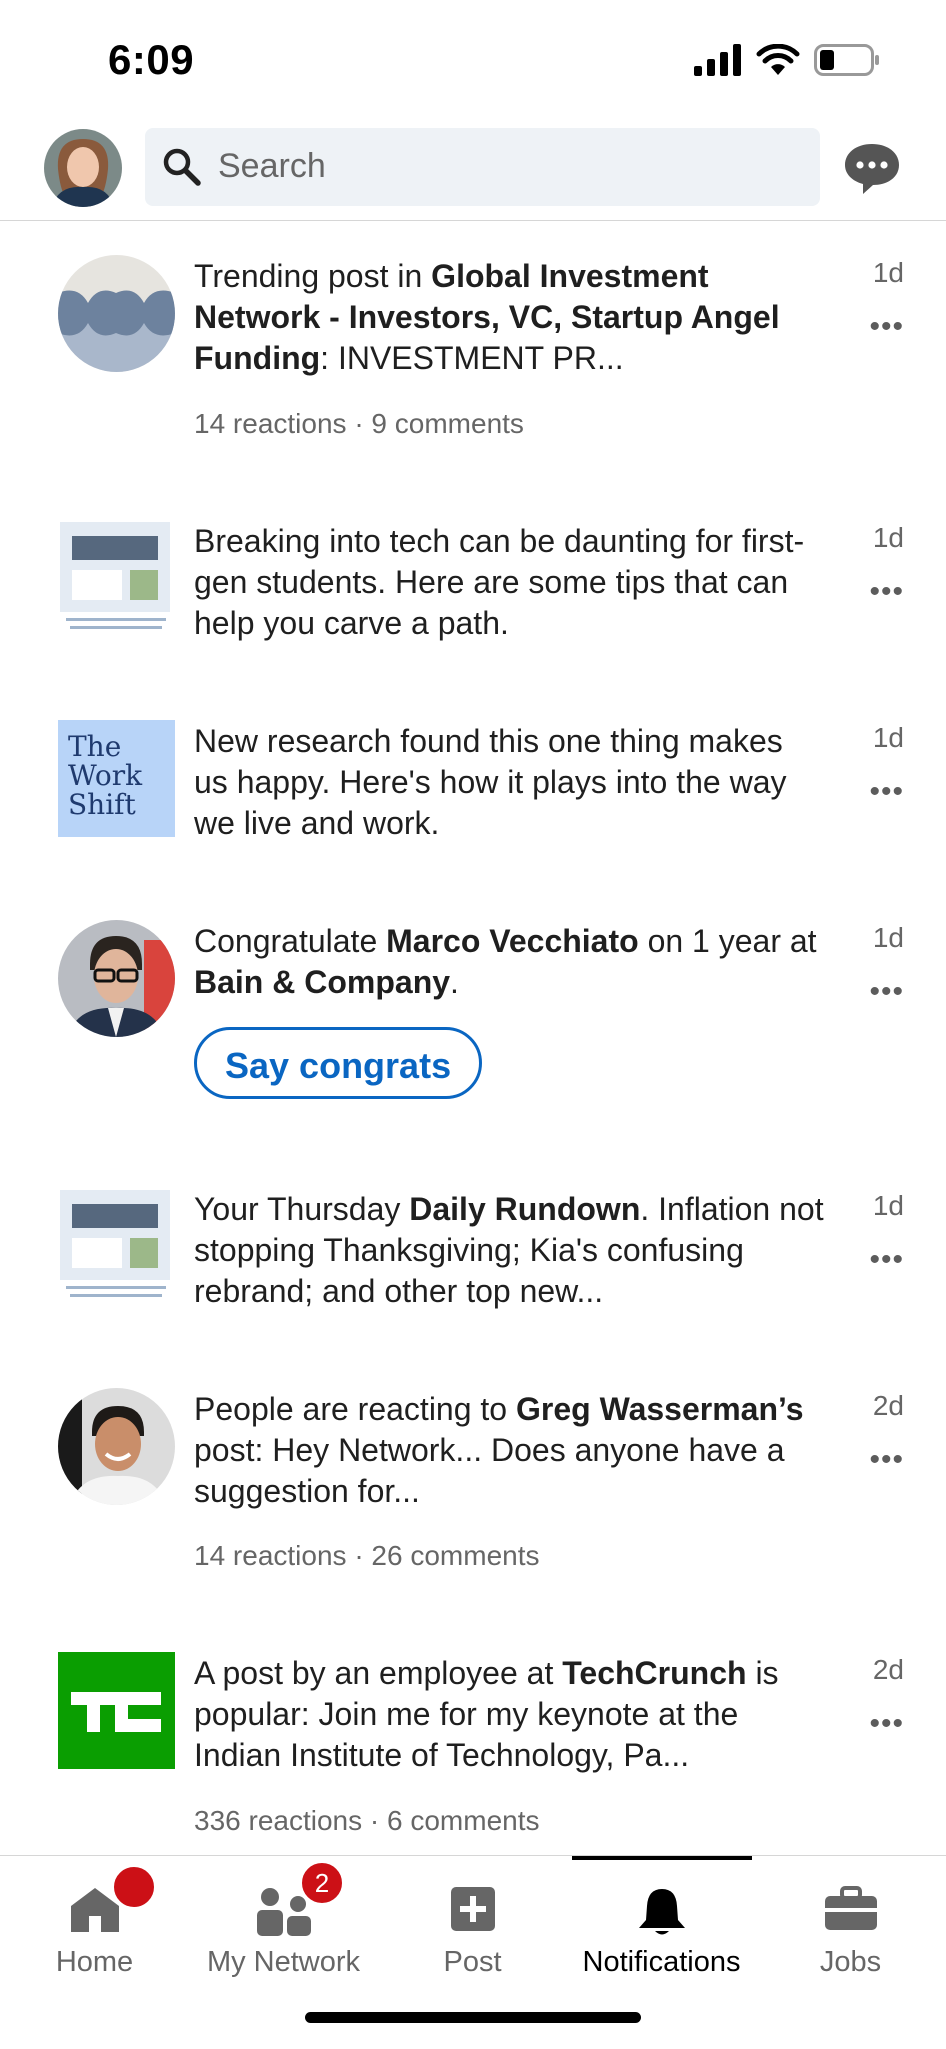  I want to click on nav-home-label: Home, so click(94, 1962).